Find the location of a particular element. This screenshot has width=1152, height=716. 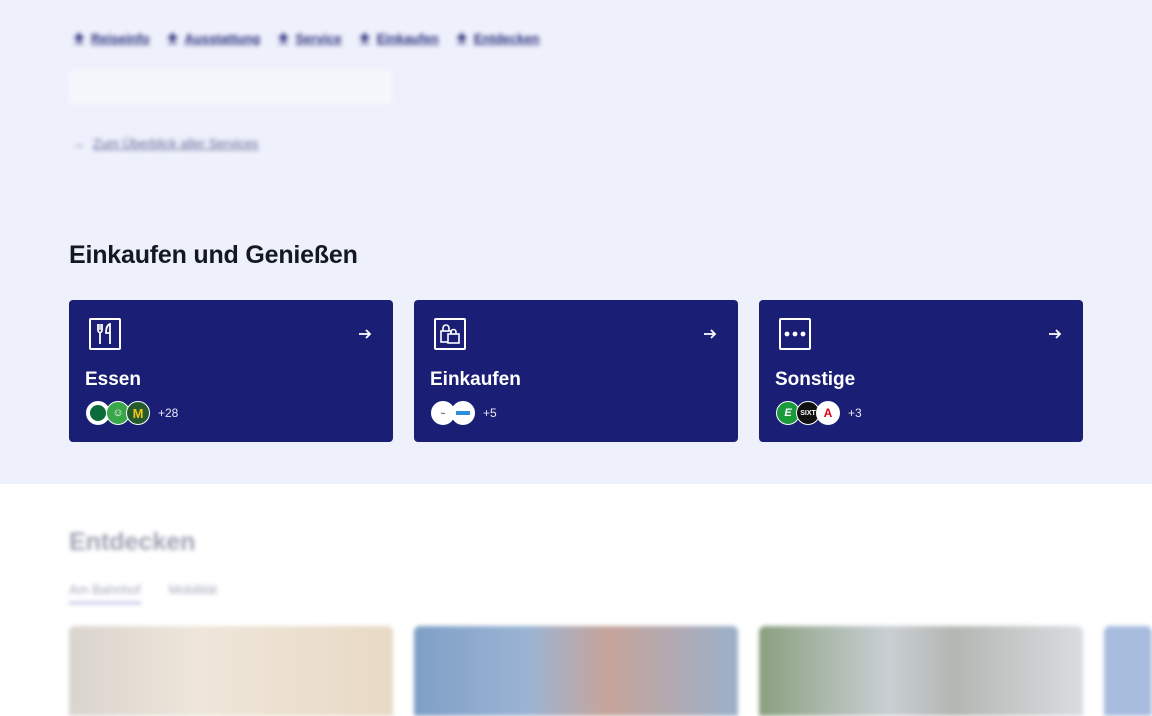

discover-tabs: Am Bahnhof Mobilität is located at coordinates (143, 593).